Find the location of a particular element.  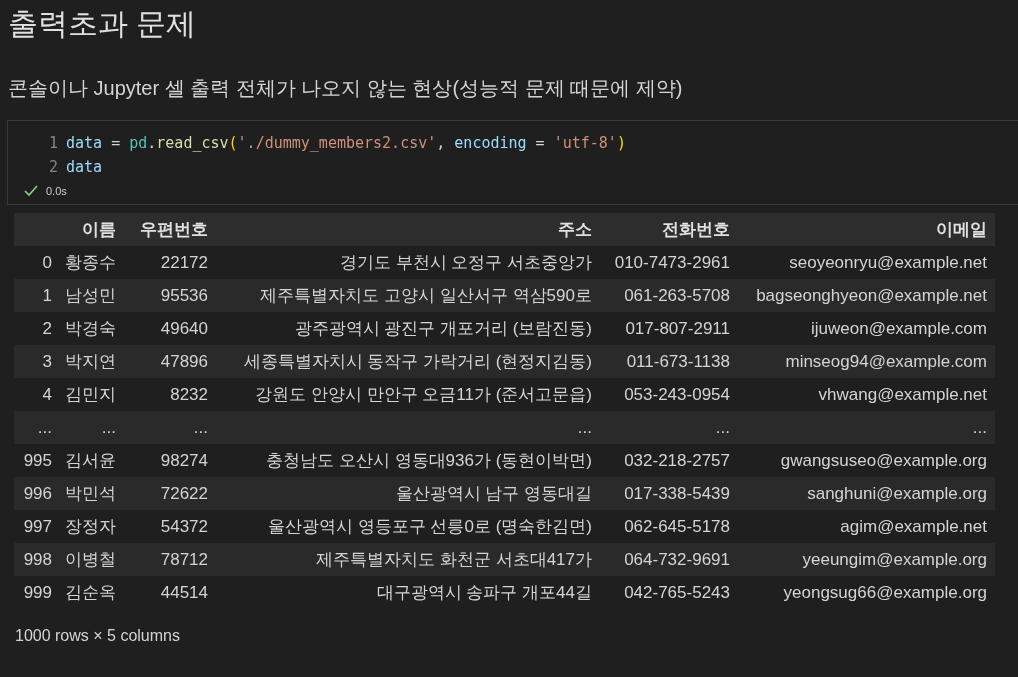

table-cell: 박경숙 is located at coordinates (92, 328).